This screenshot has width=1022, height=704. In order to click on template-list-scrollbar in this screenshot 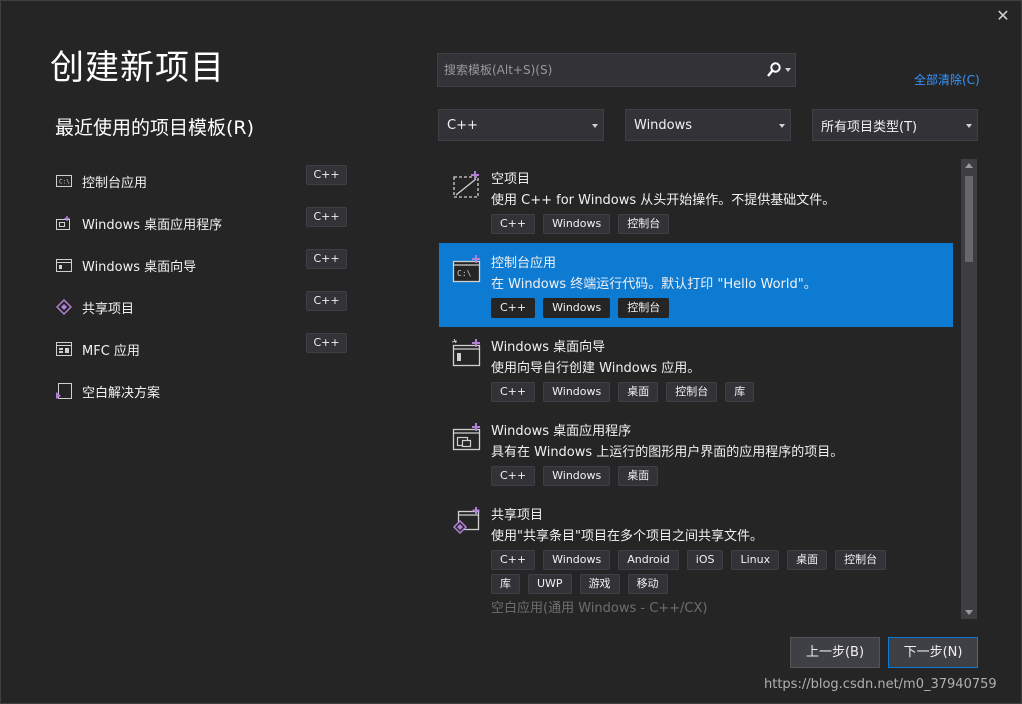, I will do `click(969, 389)`.